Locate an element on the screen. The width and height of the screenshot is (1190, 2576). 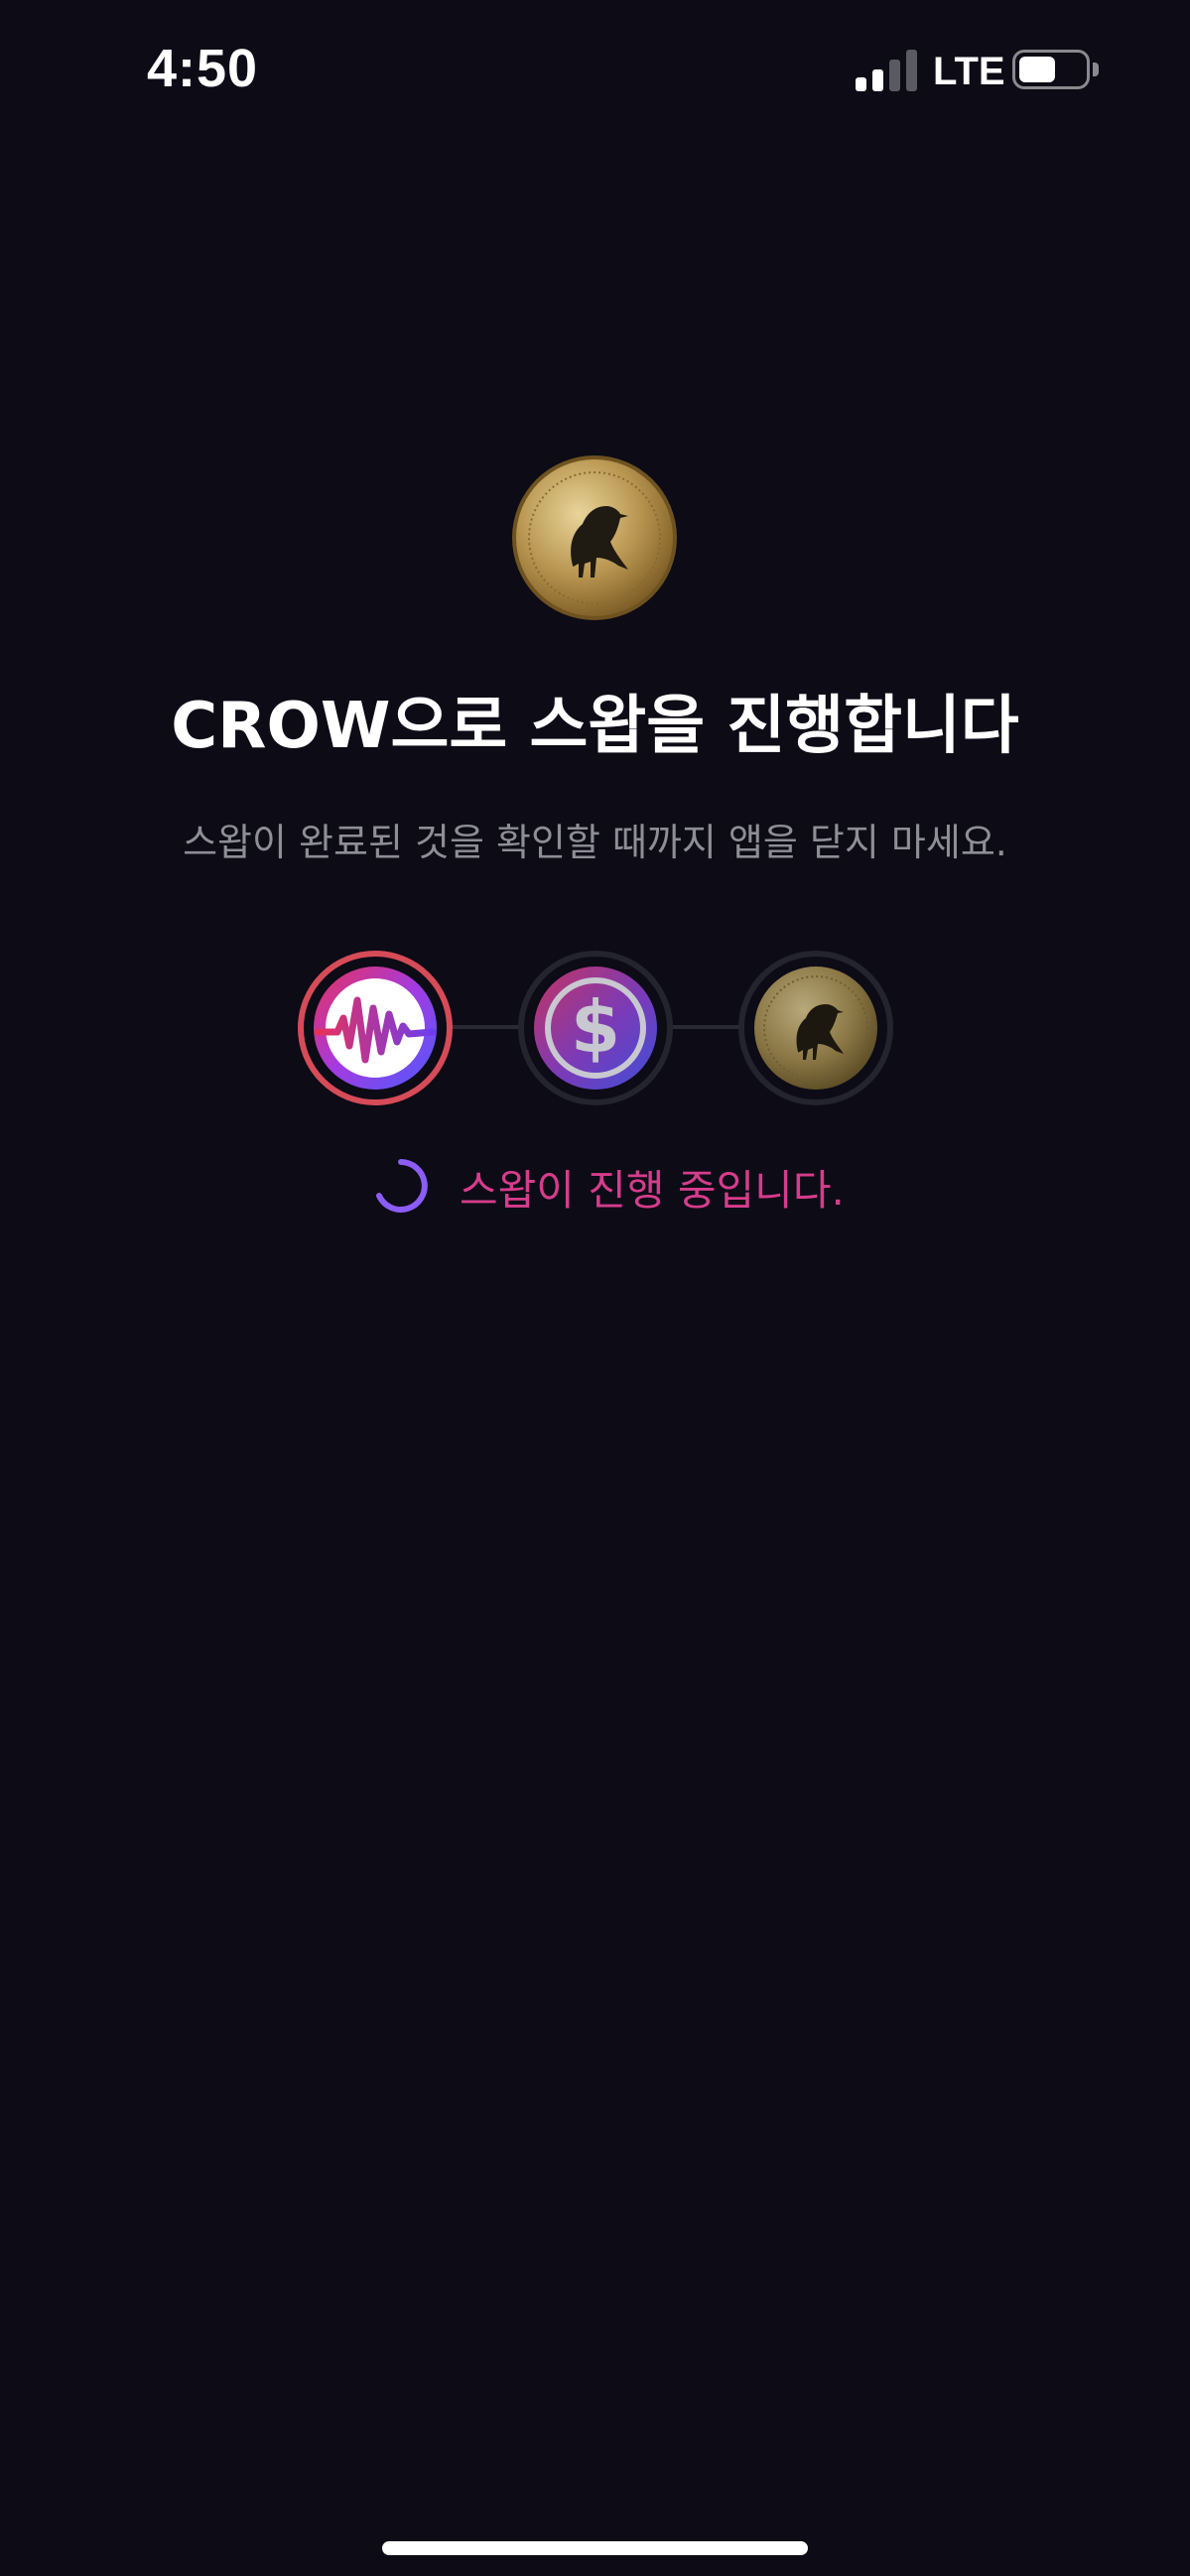
battery-cap is located at coordinates (1096, 70).